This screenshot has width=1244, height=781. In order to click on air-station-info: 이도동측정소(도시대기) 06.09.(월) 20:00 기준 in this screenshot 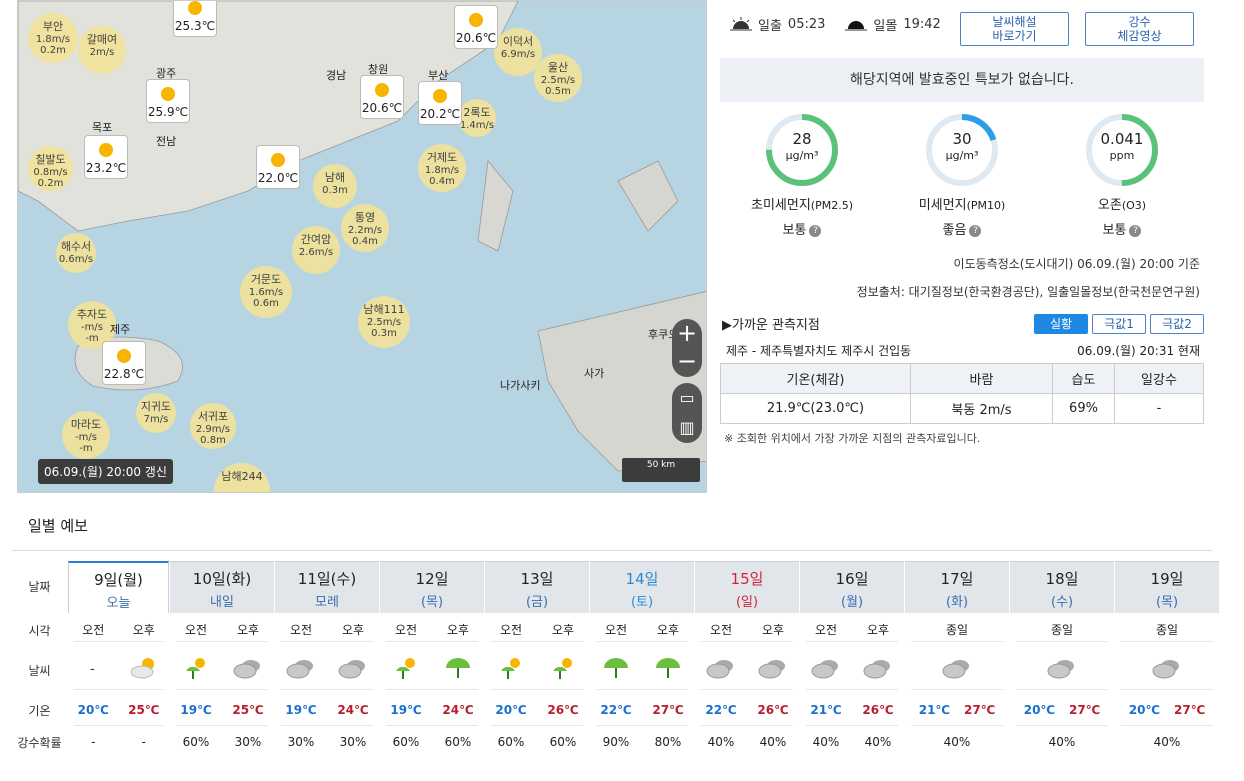, I will do `click(1076, 264)`.